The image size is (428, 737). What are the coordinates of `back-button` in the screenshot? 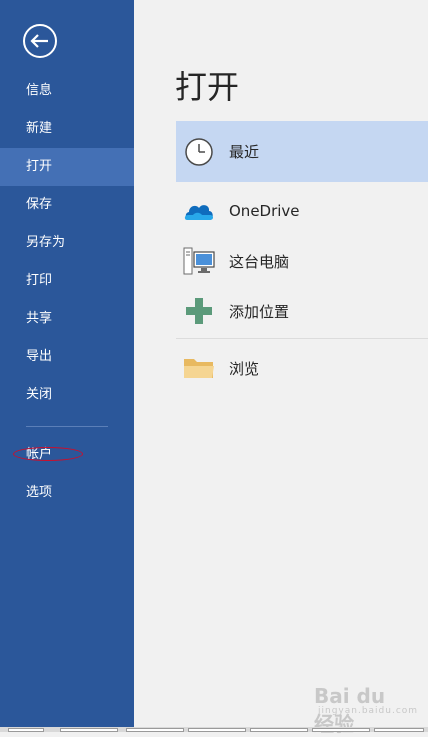 It's located at (40, 41).